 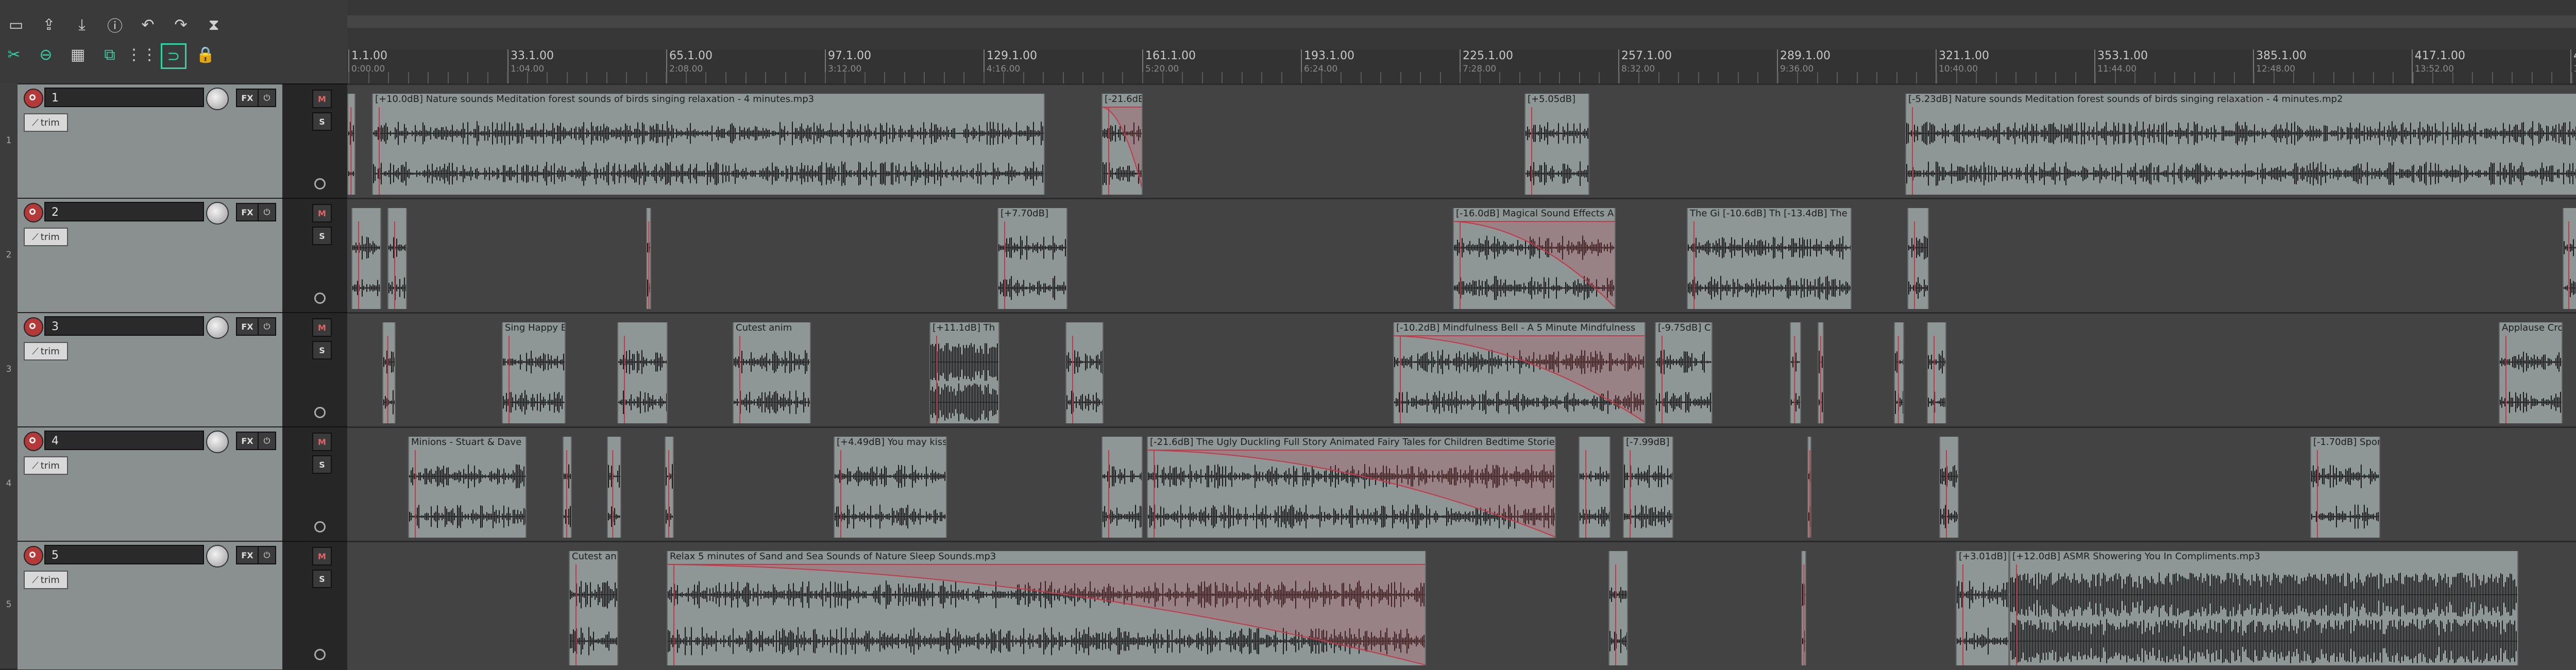 I want to click on media-item: [+3.01dB], so click(x=1982, y=608).